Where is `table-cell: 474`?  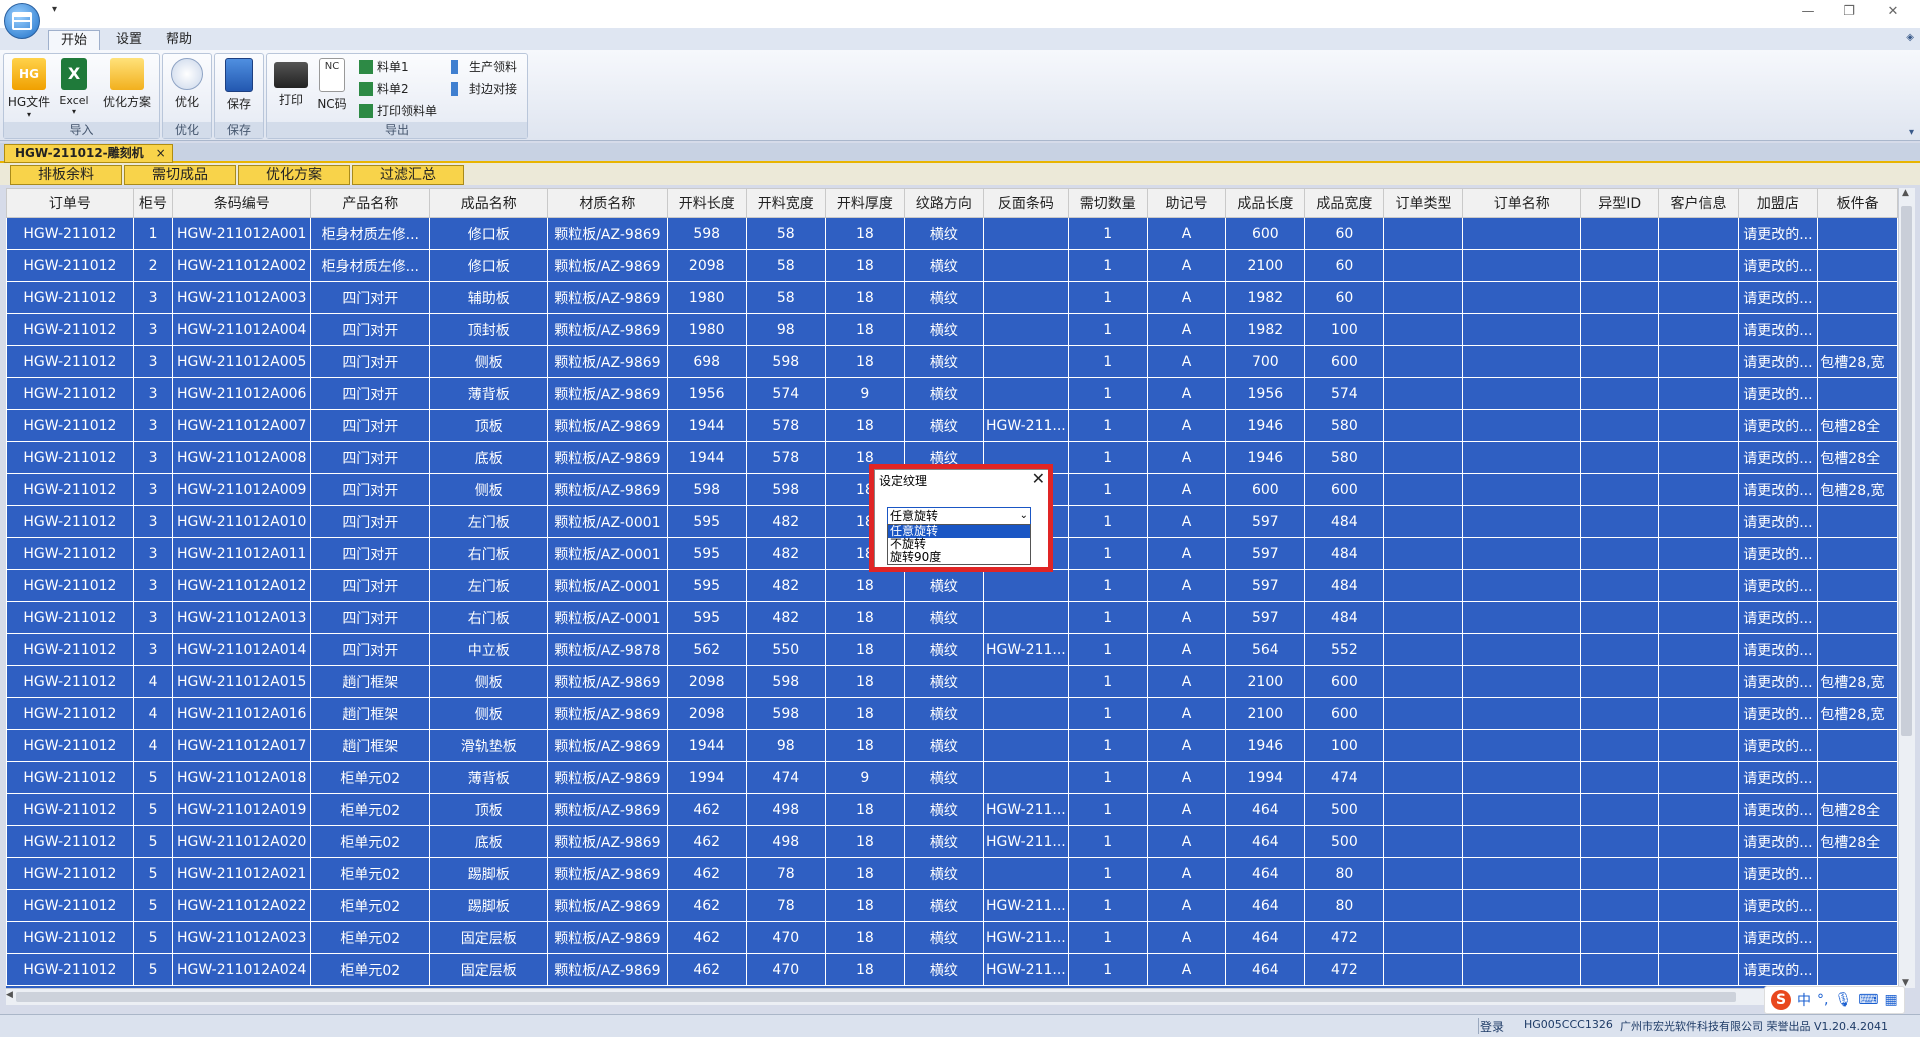
table-cell: 474 is located at coordinates (1344, 777).